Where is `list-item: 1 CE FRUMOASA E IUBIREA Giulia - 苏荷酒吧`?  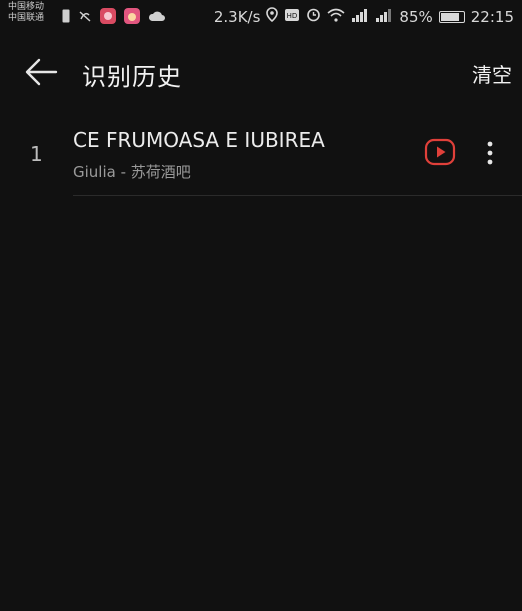
list-item: 1 CE FRUMOASA E IUBIREA Giulia - 苏荷酒吧 is located at coordinates (261, 157).